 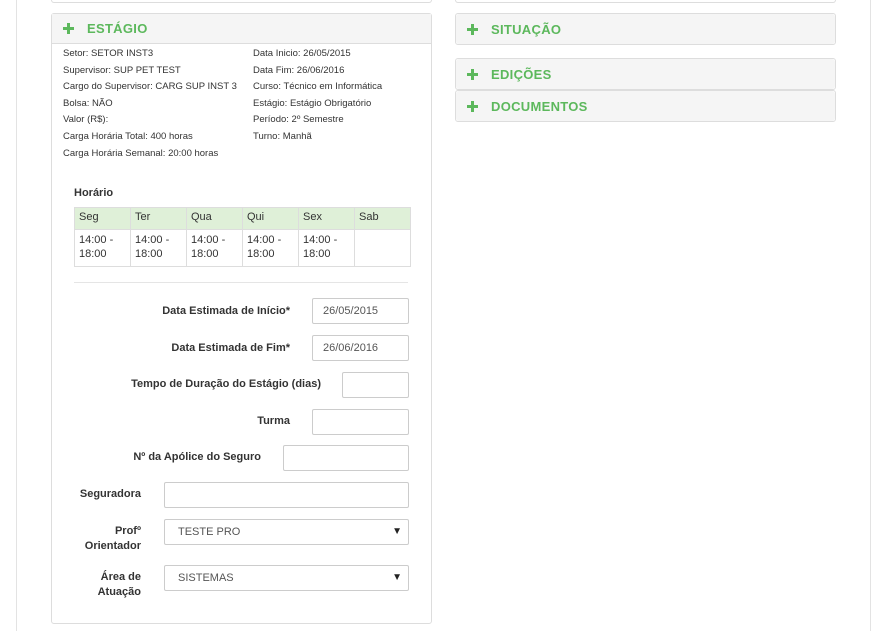 I want to click on estagio-panel-title: ESTÁGIO, so click(x=117, y=28).